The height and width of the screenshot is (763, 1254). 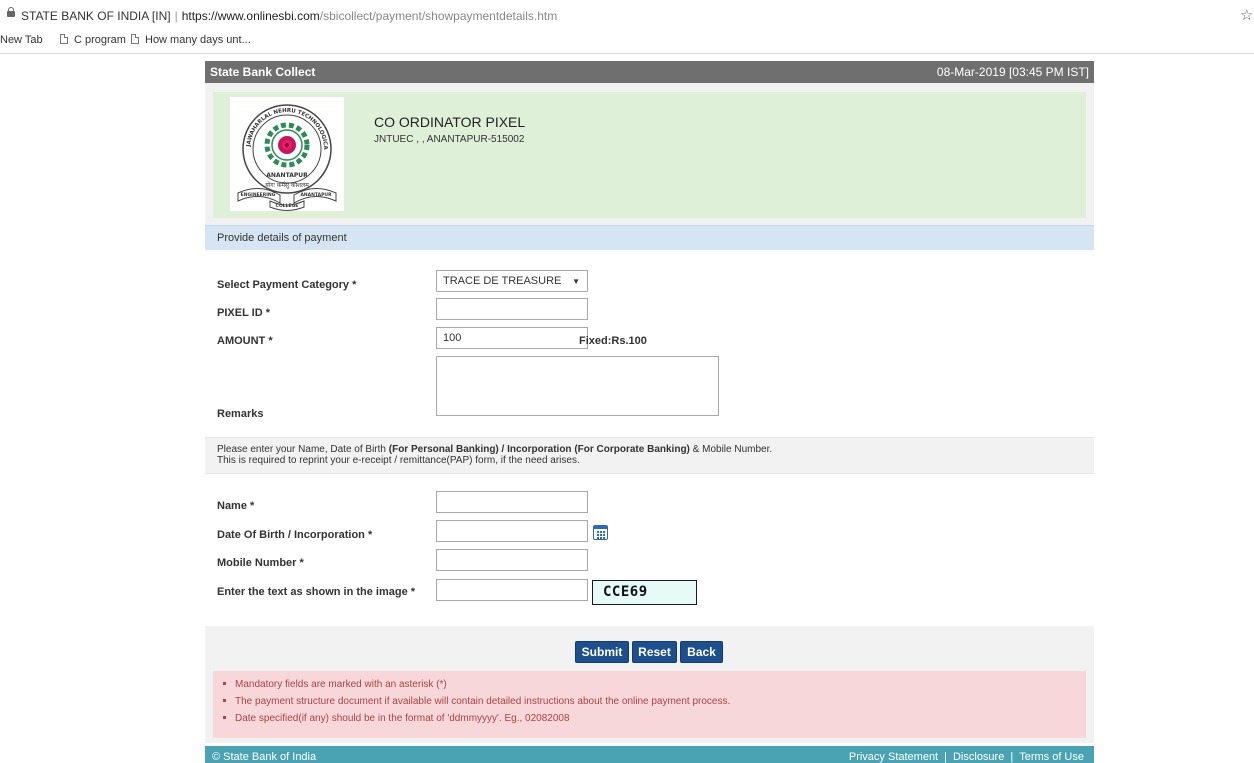 I want to click on bookmark-new-tab: New Tab, so click(x=21, y=40).